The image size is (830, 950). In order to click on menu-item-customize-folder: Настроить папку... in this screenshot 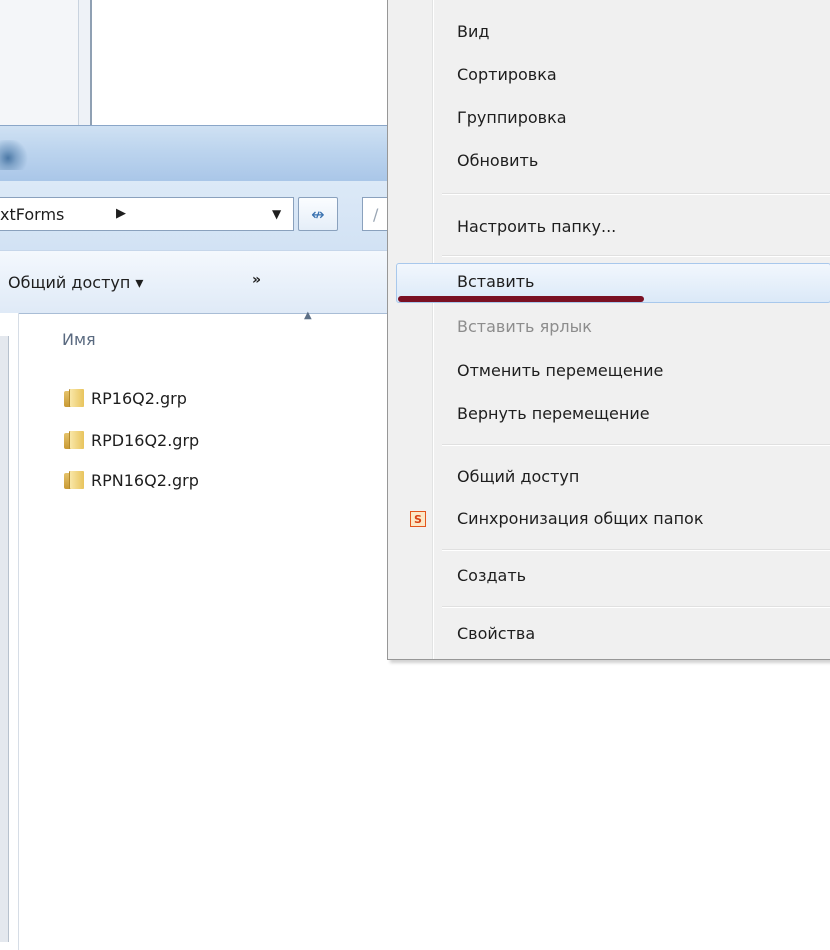, I will do `click(613, 228)`.